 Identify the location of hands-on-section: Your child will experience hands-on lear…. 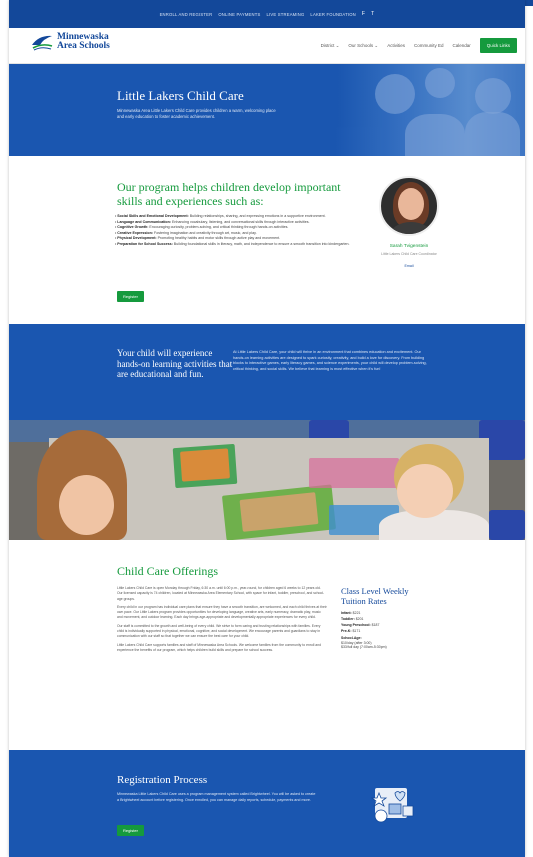
(267, 372).